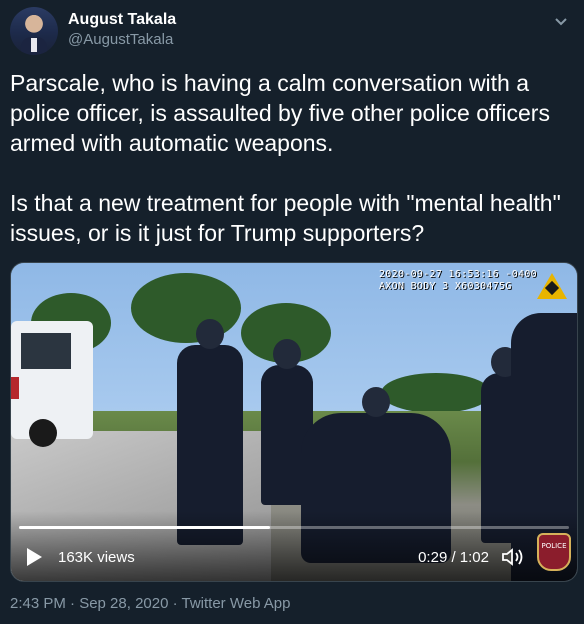 This screenshot has height=624, width=584. What do you see at coordinates (453, 557) in the screenshot?
I see `video-time: 0:29 / 1:02` at bounding box center [453, 557].